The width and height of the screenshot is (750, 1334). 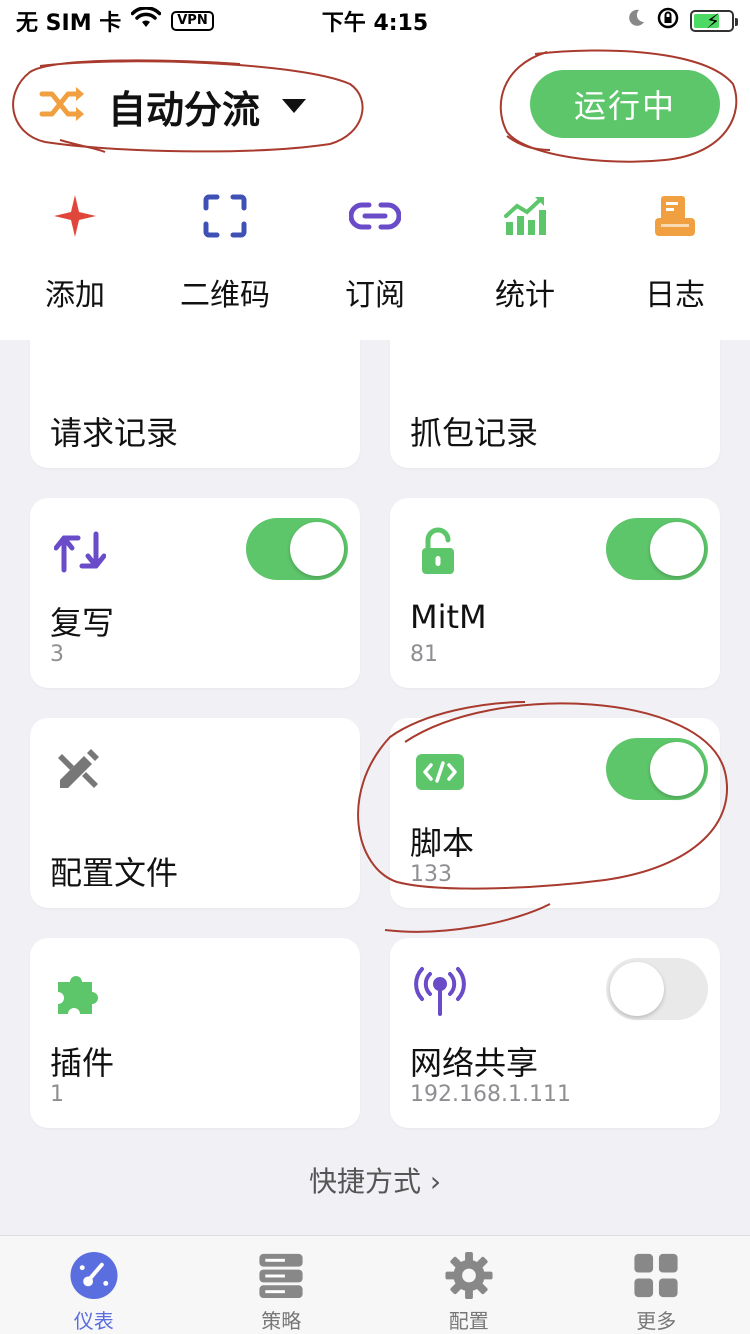 What do you see at coordinates (375, 1180) in the screenshot?
I see `shortcuts-link: 快捷方式 ›` at bounding box center [375, 1180].